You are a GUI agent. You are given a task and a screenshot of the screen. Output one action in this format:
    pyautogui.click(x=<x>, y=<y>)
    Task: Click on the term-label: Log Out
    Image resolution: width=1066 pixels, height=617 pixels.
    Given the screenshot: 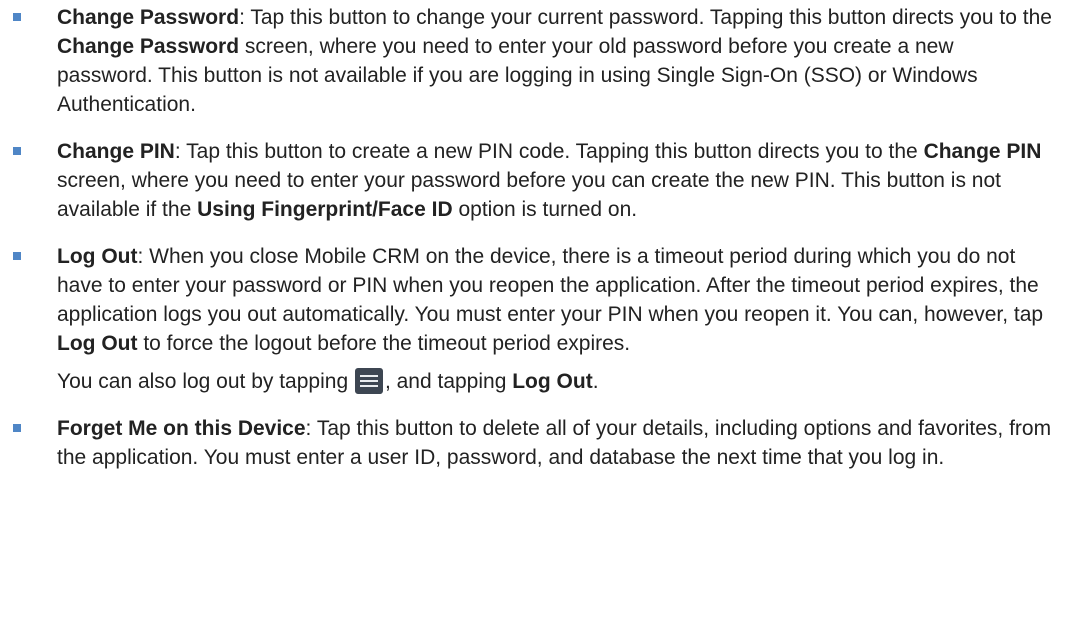 What is the action you would take?
    pyautogui.click(x=97, y=256)
    